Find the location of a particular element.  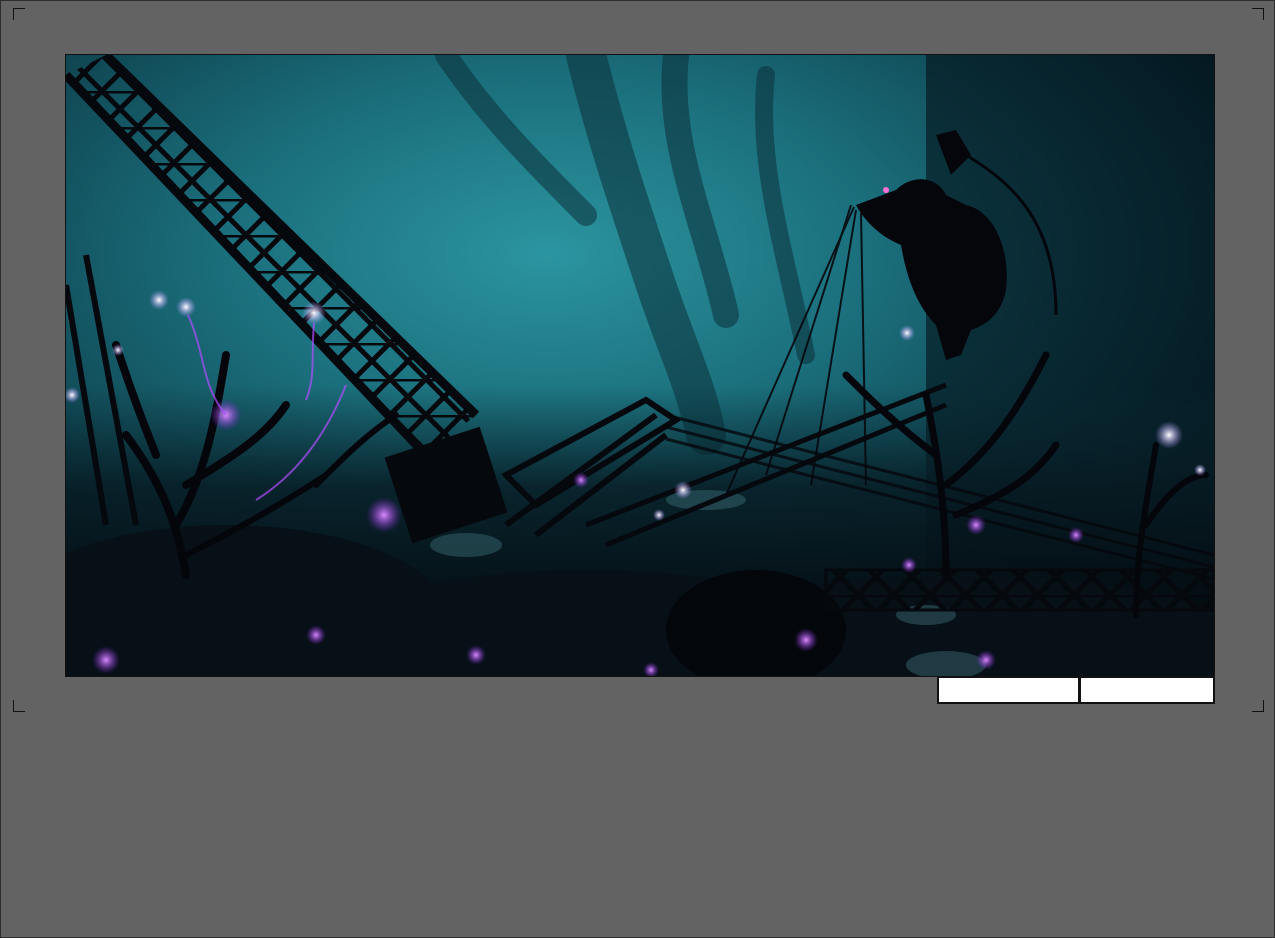

crop-mark-top-left is located at coordinates (19, 14).